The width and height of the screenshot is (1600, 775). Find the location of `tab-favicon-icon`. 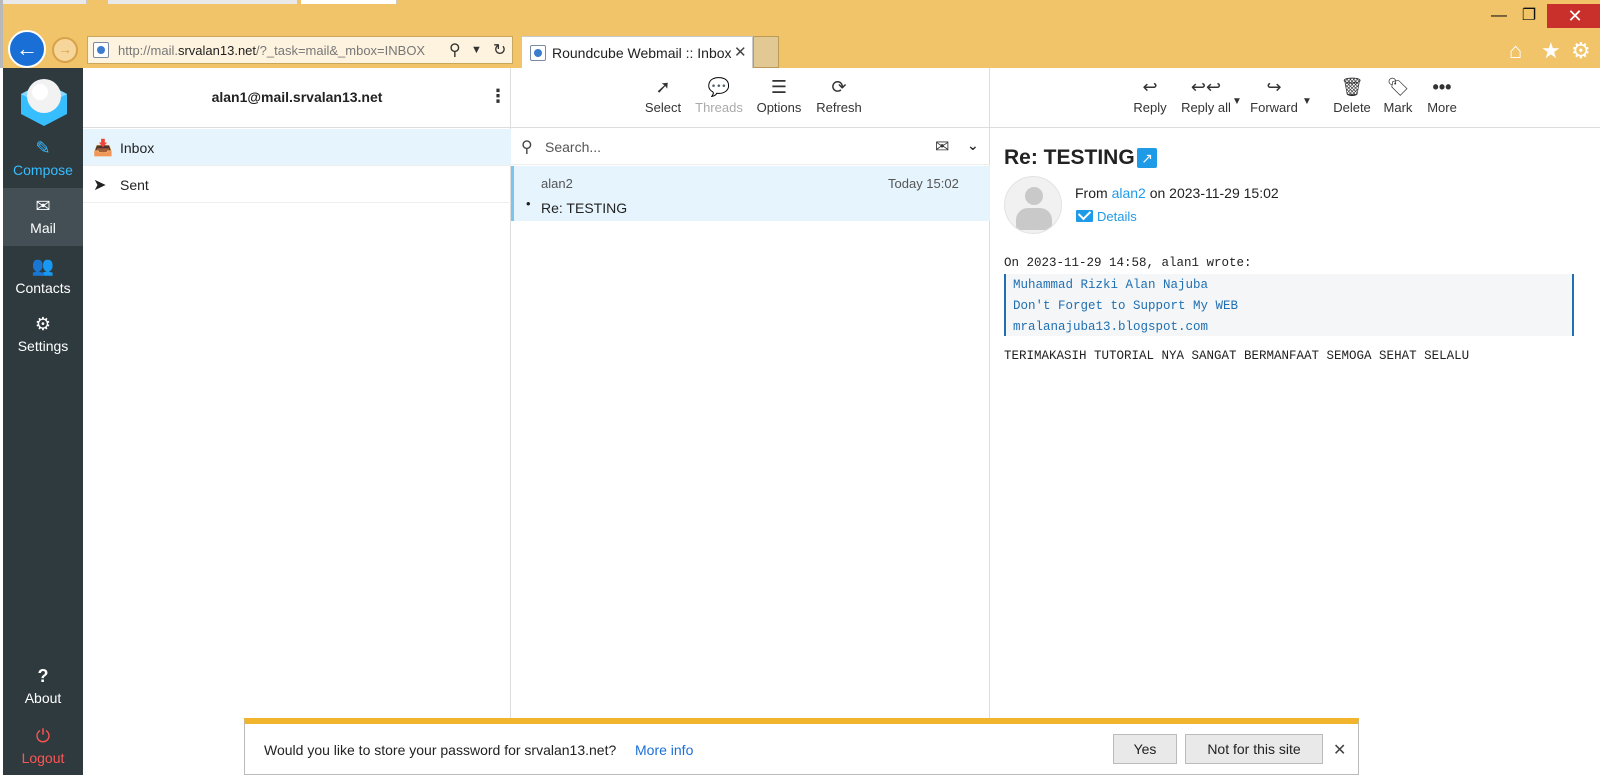

tab-favicon-icon is located at coordinates (538, 53).